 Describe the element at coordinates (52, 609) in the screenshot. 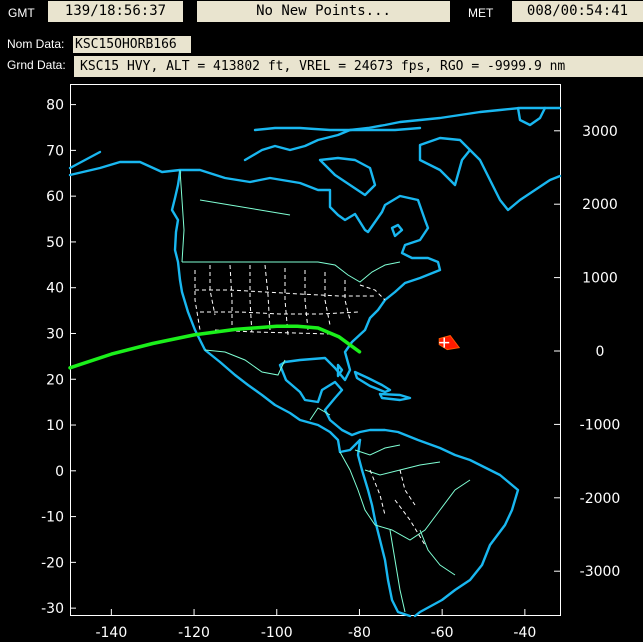

I see `lat-tick-label: -30` at that location.